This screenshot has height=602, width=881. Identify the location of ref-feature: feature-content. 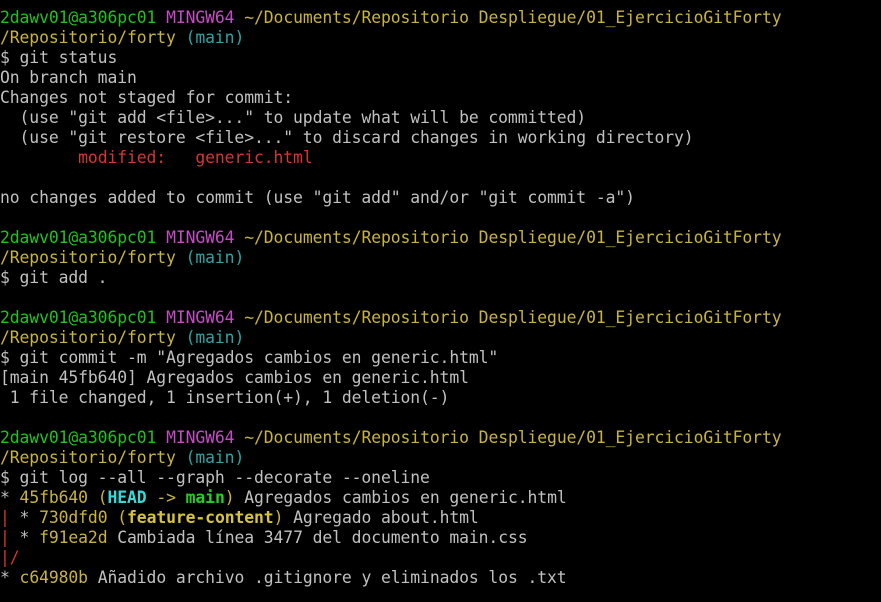
(200, 517).